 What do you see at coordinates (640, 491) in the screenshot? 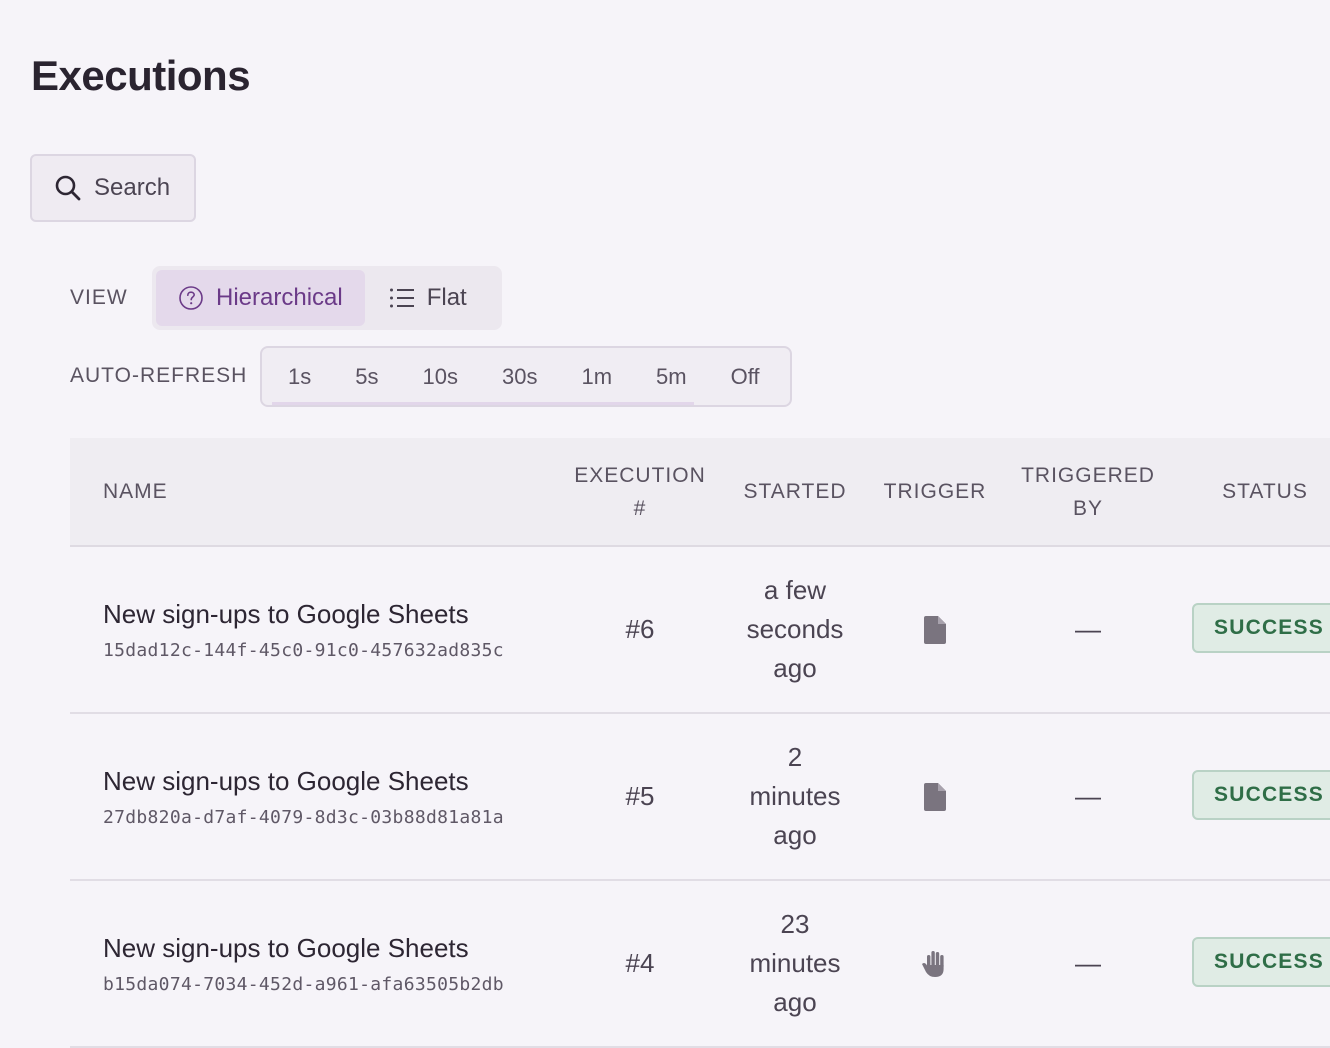
I see `column-header-execution: EXECUTION #` at bounding box center [640, 491].